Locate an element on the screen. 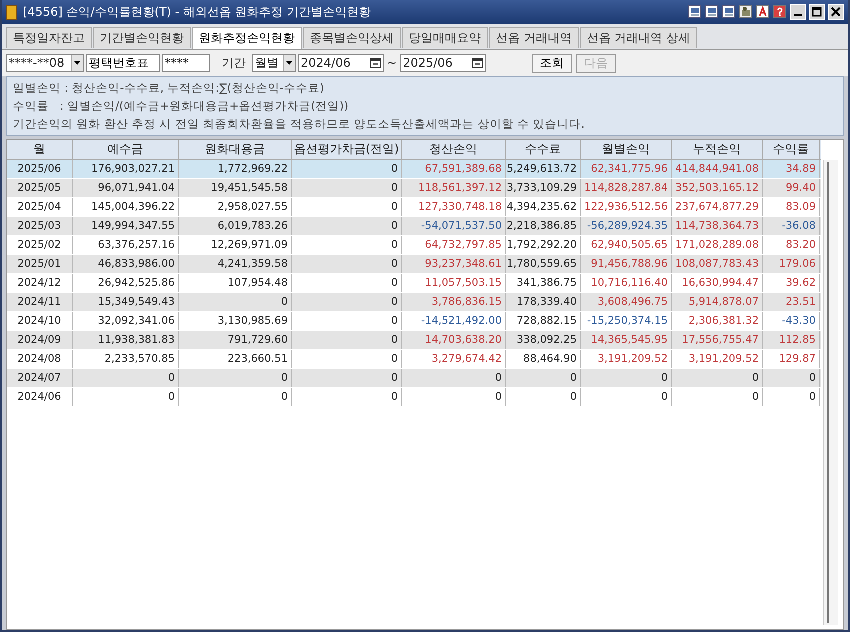 The width and height of the screenshot is (850, 632). table-cell: 3,130,985.69 is located at coordinates (235, 321).